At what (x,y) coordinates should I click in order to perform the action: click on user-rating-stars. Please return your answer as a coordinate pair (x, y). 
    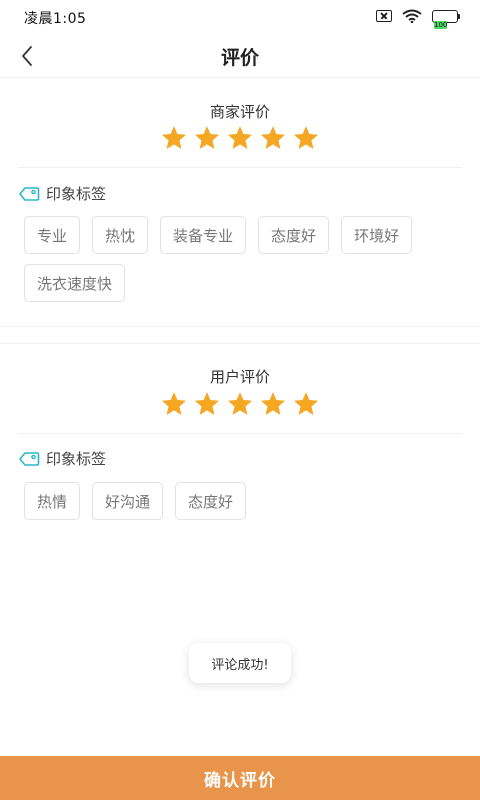
    Looking at the image, I should click on (240, 404).